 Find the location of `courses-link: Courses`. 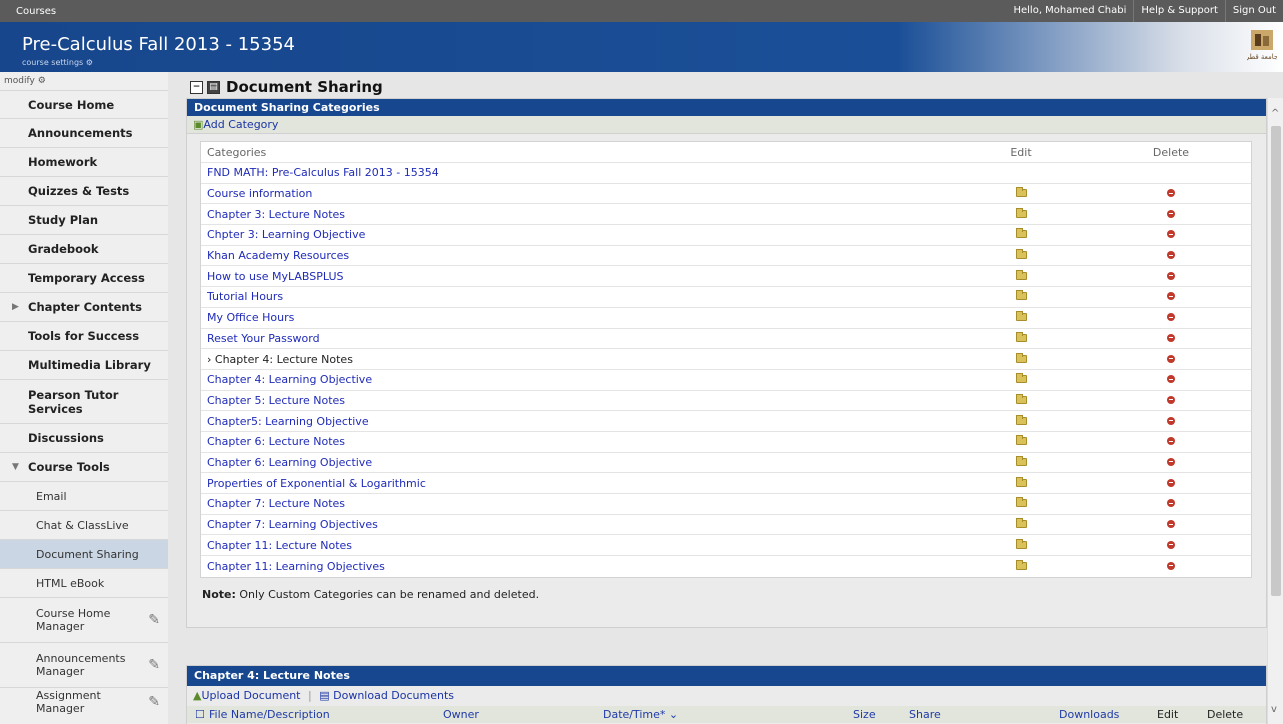

courses-link: Courses is located at coordinates (28, 11).